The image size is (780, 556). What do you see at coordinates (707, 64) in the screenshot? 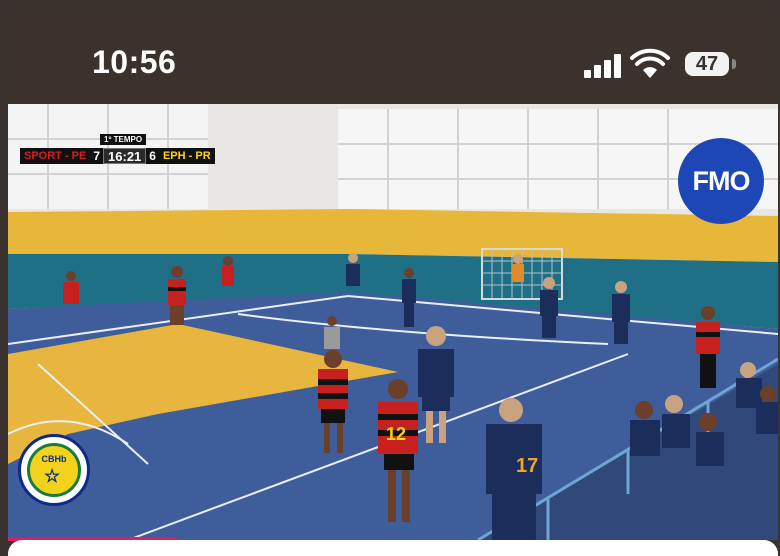
I see `battery-icon: 47` at bounding box center [707, 64].